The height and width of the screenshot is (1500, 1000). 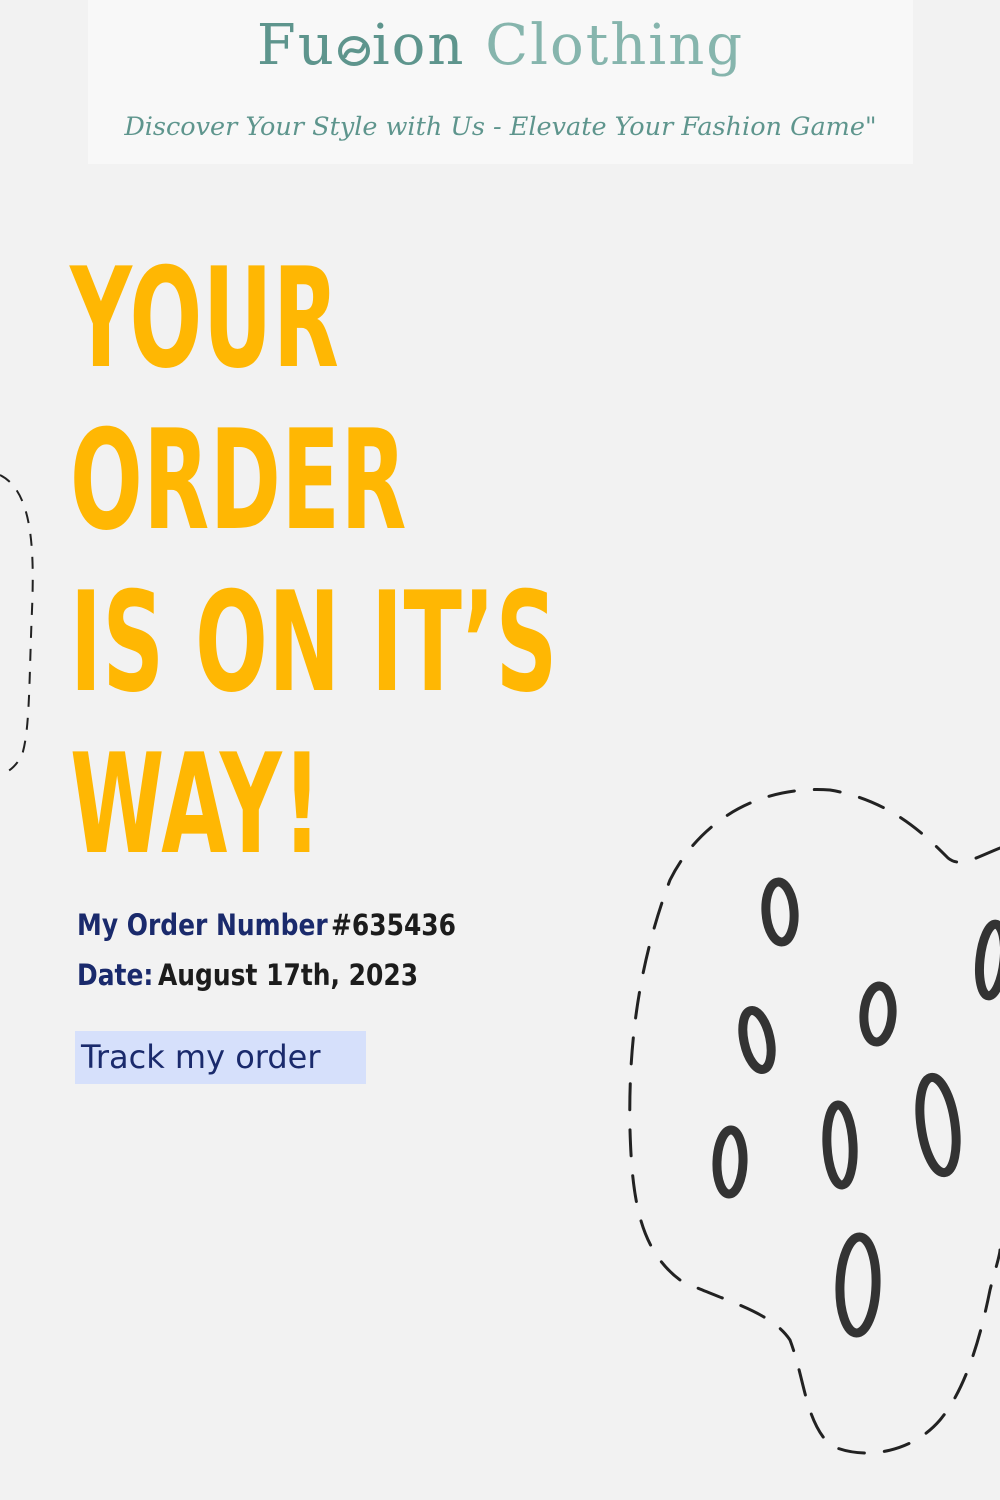 I want to click on order-date-label: Date:, so click(x=115, y=975).